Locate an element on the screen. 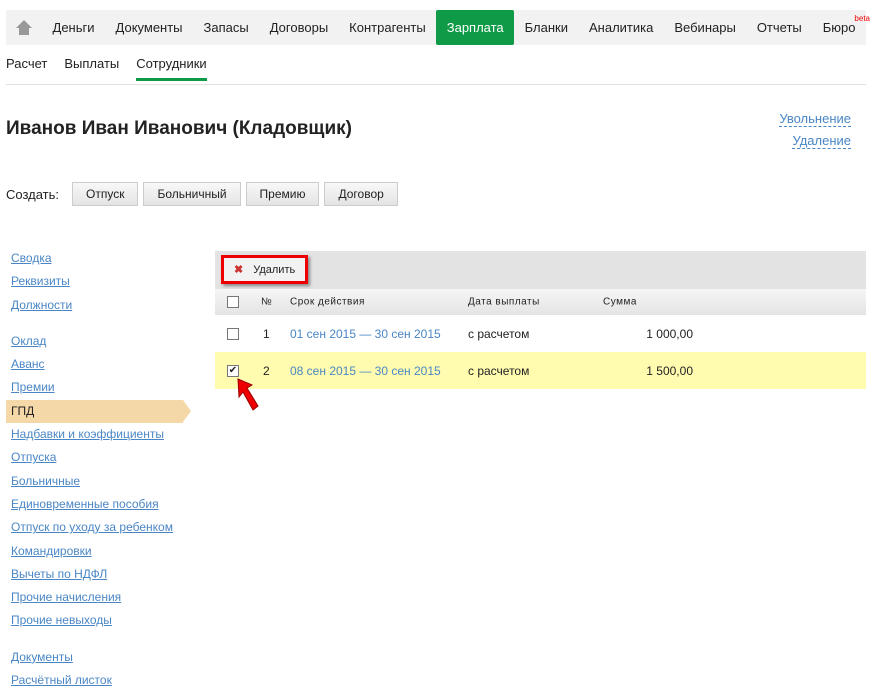  create-bonus-button: Премию is located at coordinates (282, 194).